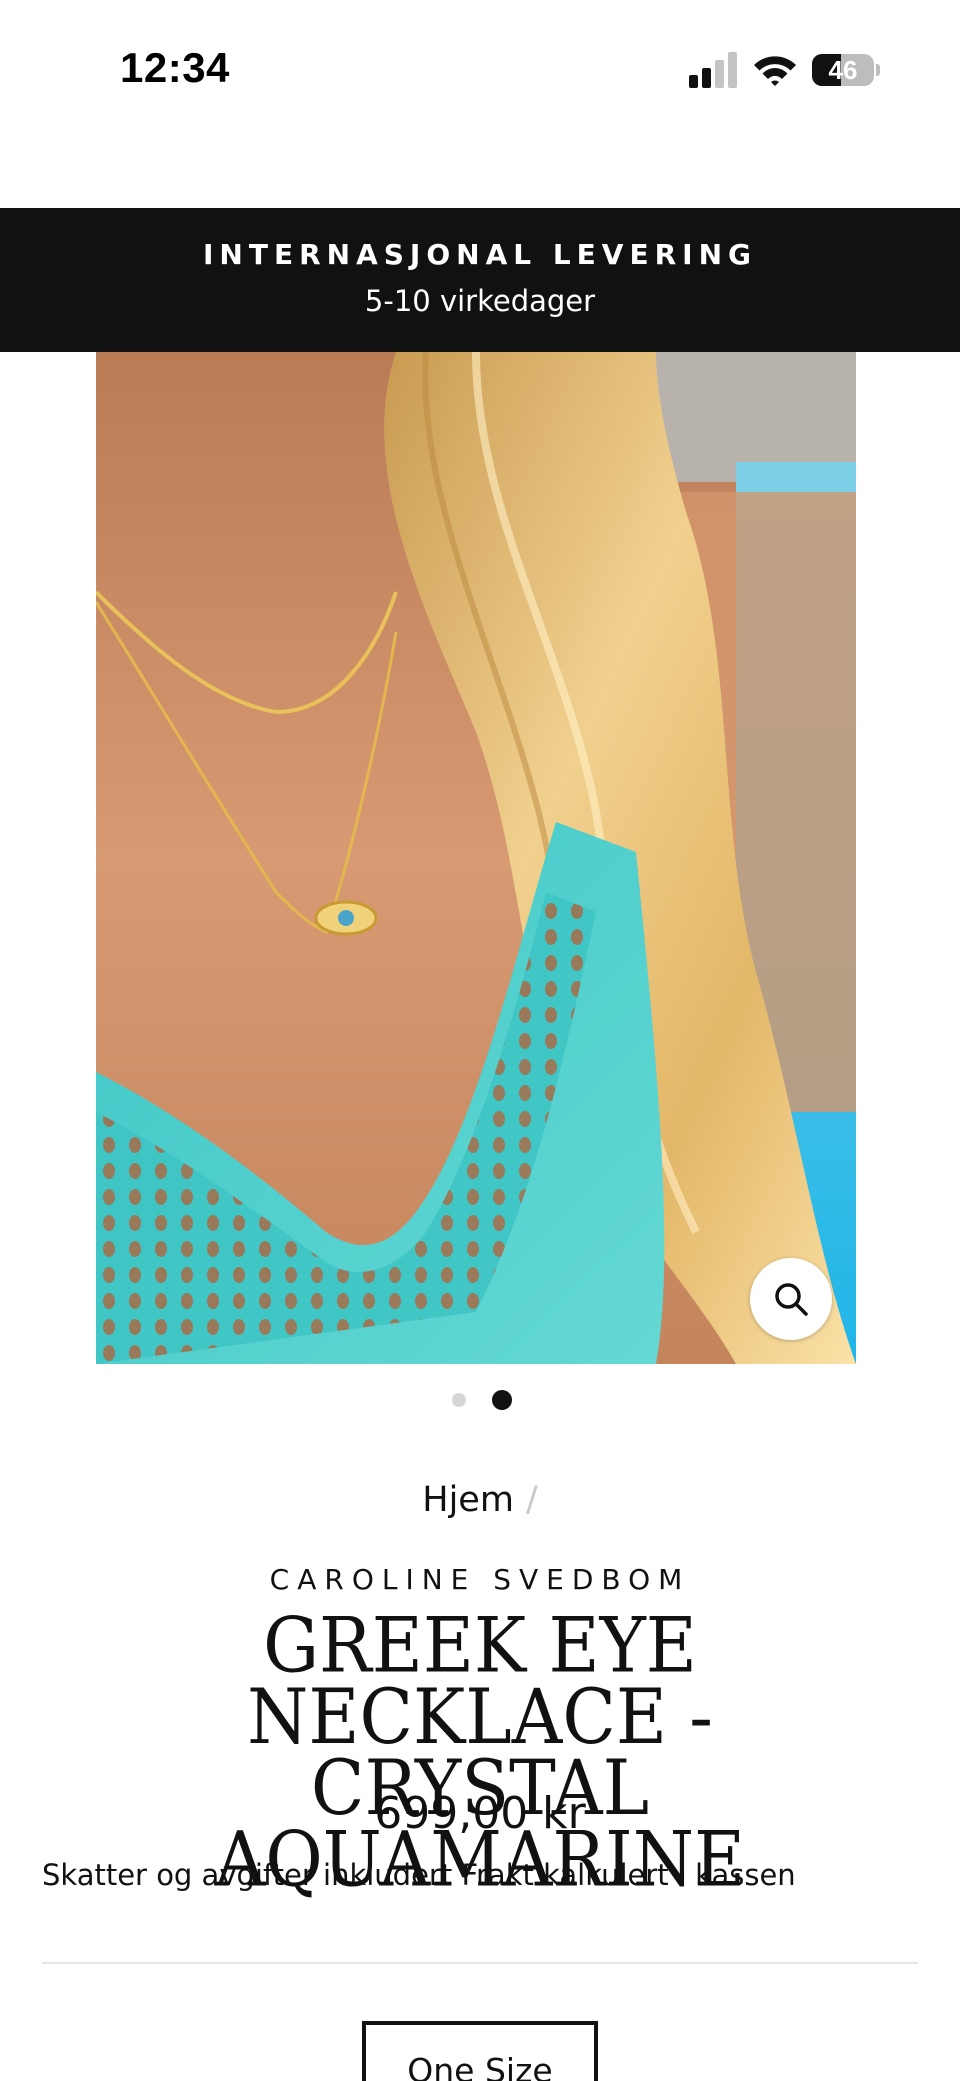  Describe the element at coordinates (480, 254) in the screenshot. I see `announcement-title: INTERNASJONAL LEVERING` at that location.